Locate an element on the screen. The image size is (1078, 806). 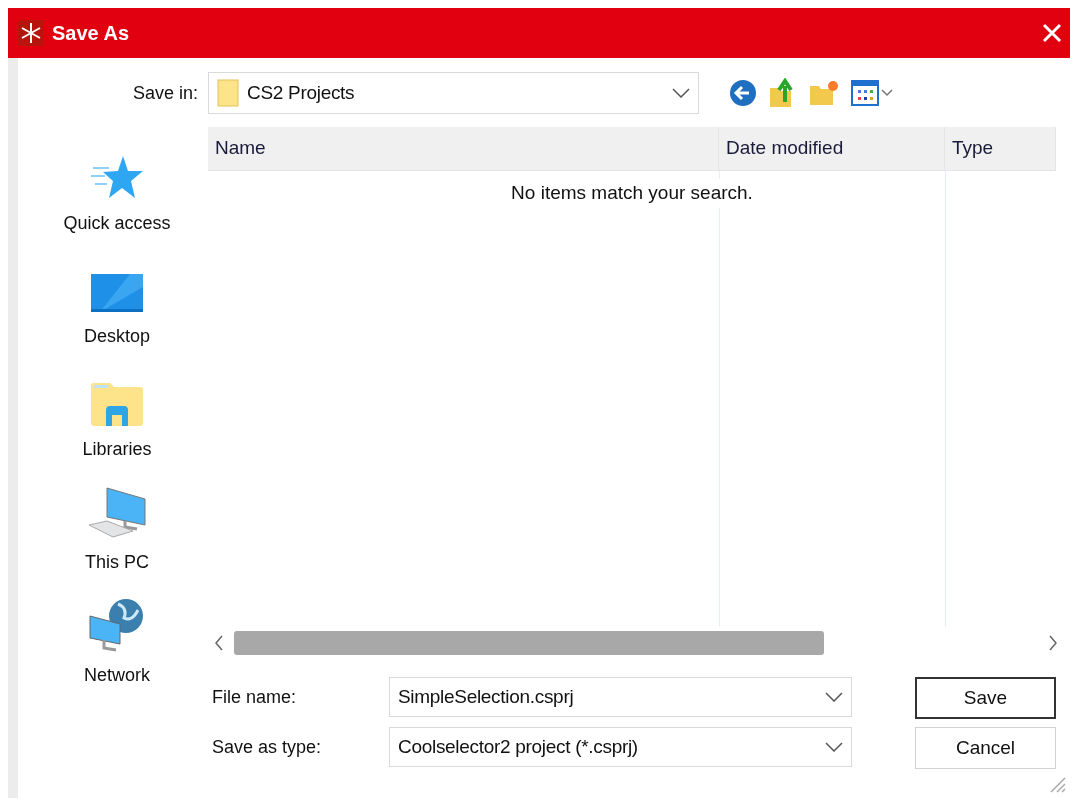
field-label: File name: is located at coordinates (254, 697).